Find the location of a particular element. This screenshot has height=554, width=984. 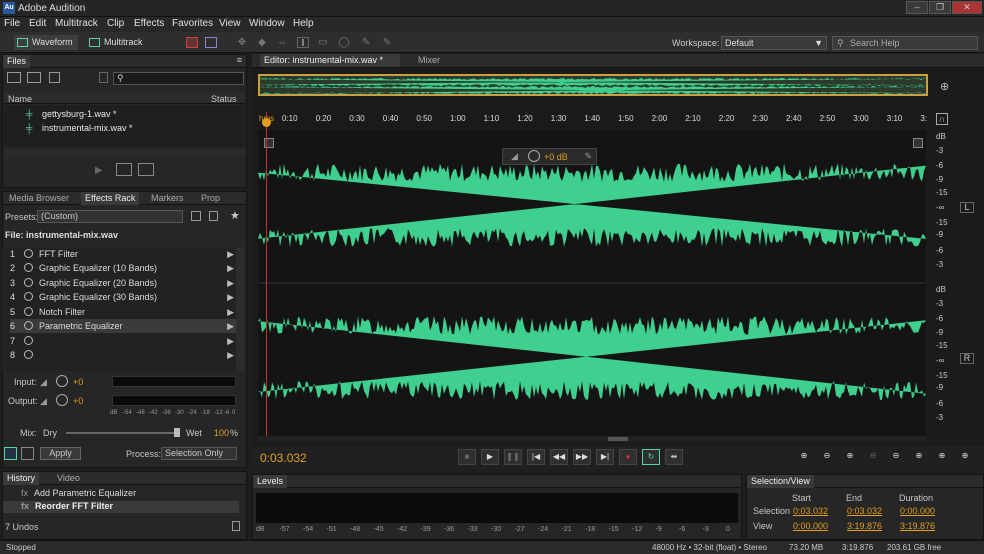

zoom-navigator-icon: ⊕ is located at coordinates (944, 86).